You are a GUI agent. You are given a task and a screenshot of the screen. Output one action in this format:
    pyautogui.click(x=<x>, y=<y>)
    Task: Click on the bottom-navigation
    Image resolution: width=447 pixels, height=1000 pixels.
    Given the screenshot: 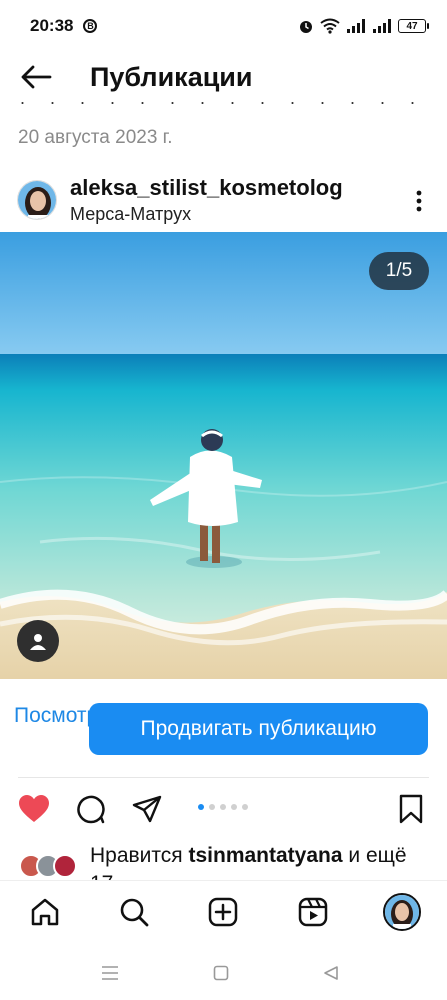 What is the action you would take?
    pyautogui.click(x=223, y=913)
    